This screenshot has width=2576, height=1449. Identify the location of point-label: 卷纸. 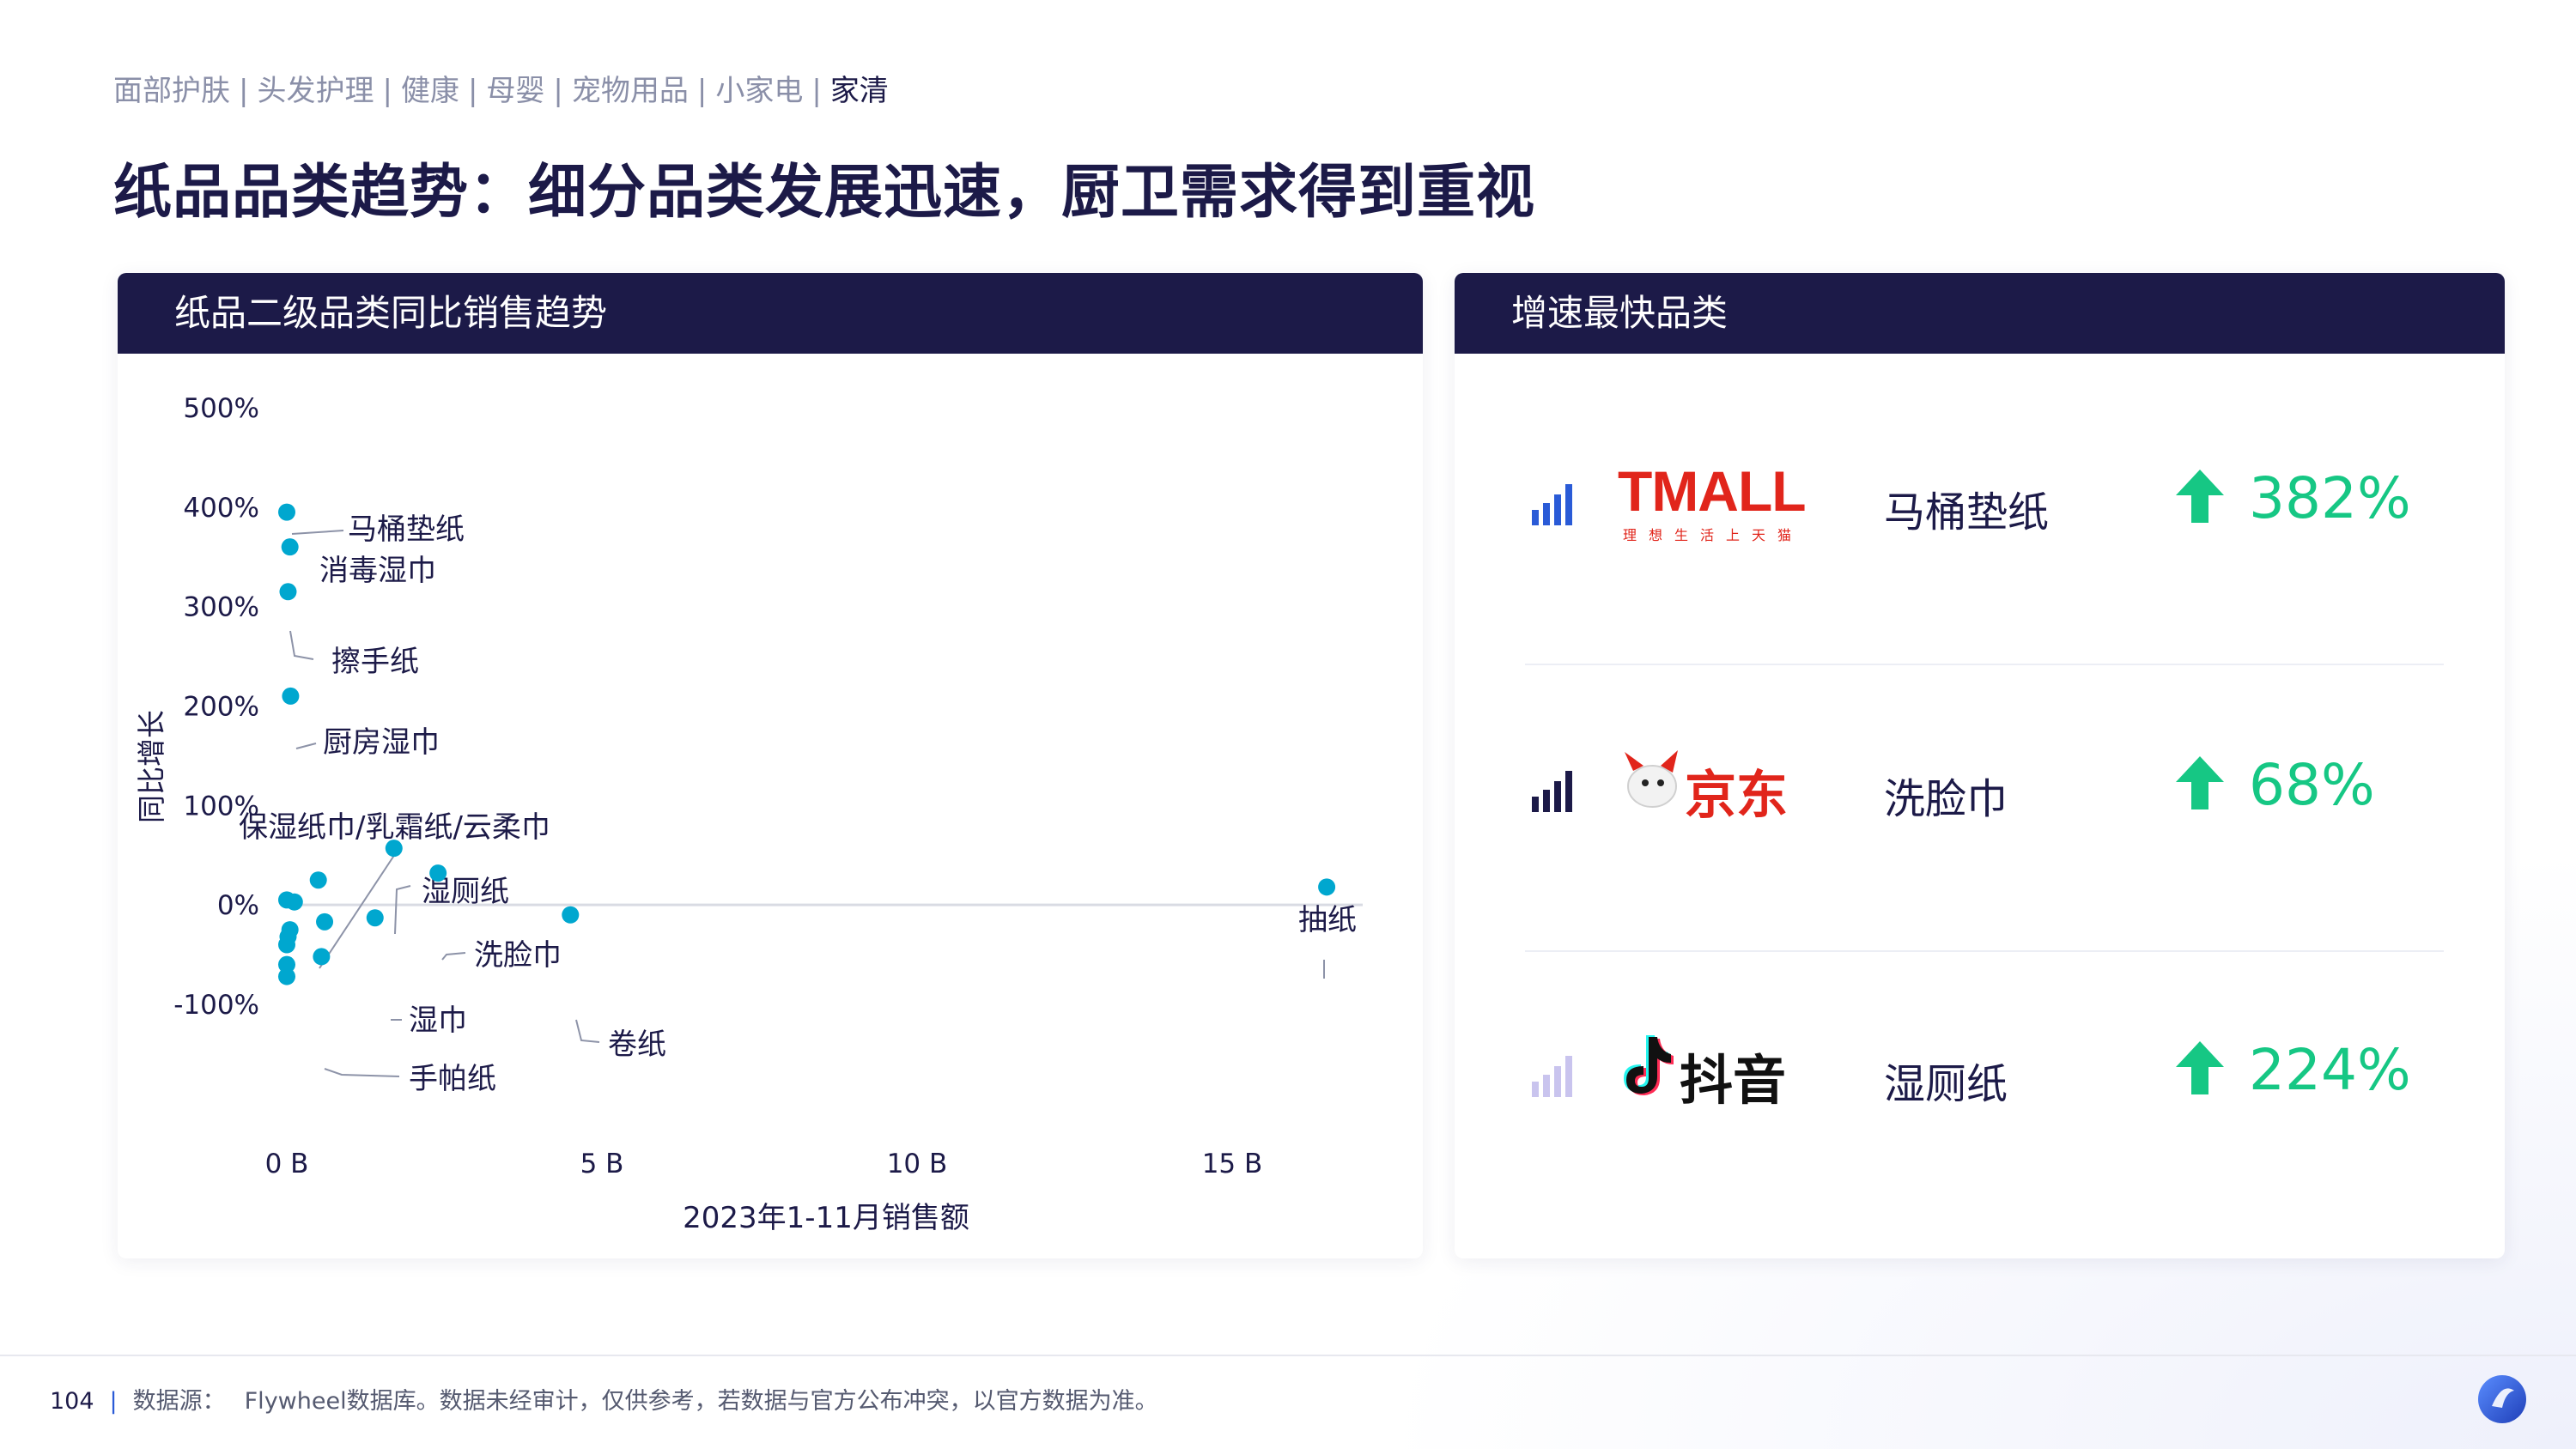
(637, 1045).